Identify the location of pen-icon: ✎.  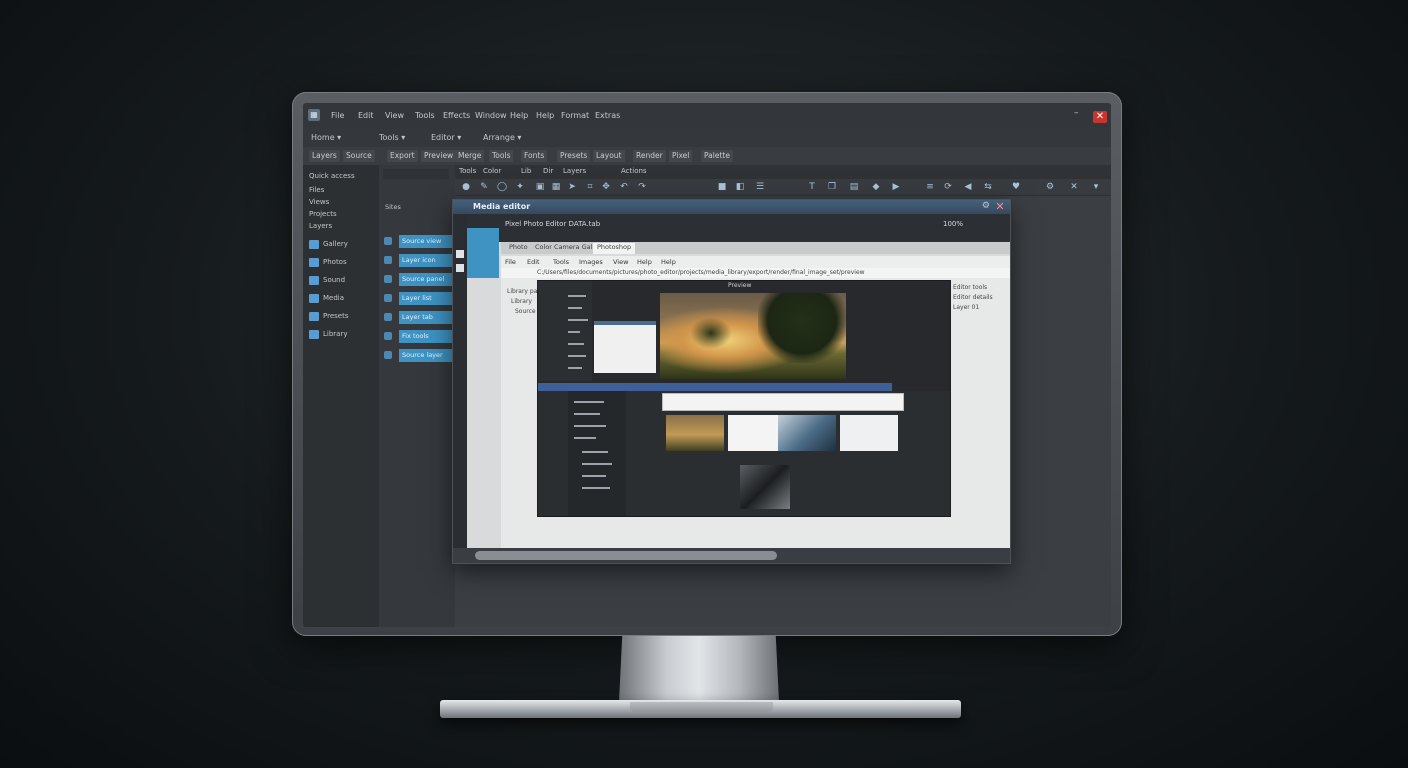
(484, 187).